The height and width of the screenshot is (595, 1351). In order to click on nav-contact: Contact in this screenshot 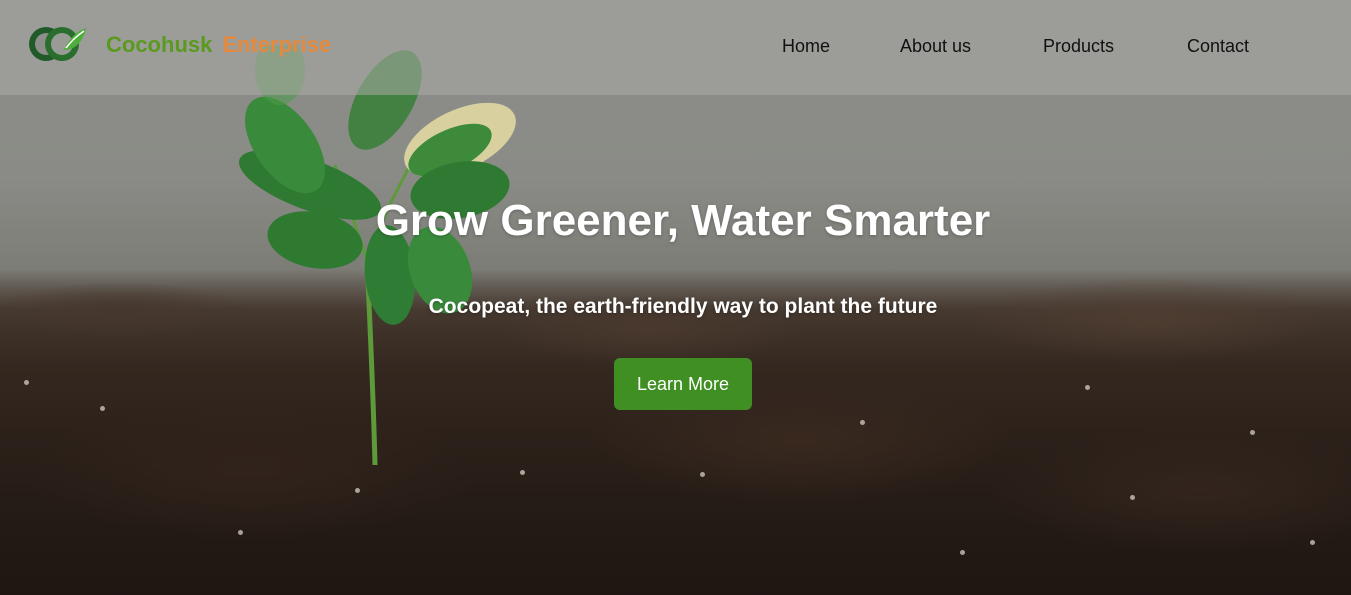, I will do `click(1218, 46)`.